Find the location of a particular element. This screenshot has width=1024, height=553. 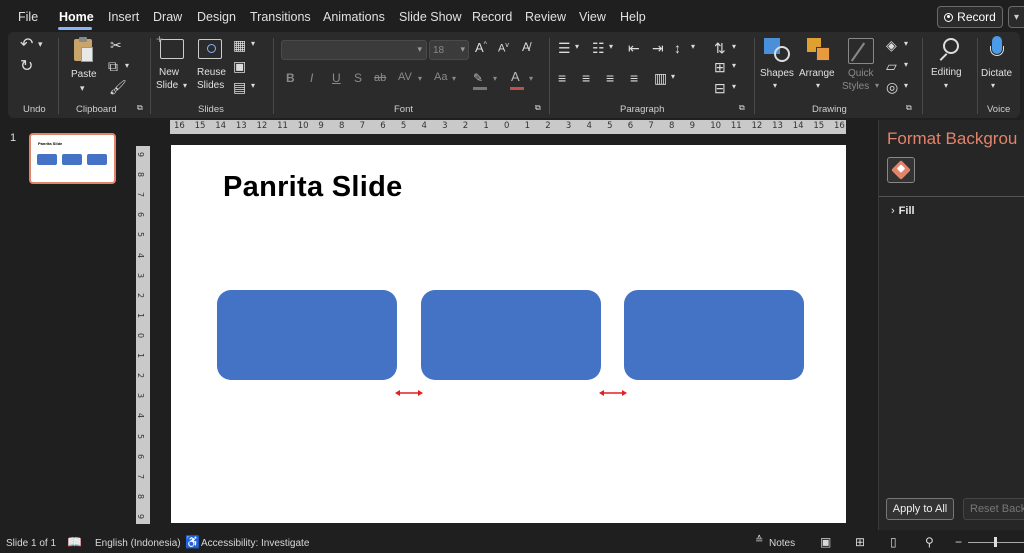

format-painter-icon: 🖌 is located at coordinates (118, 87).